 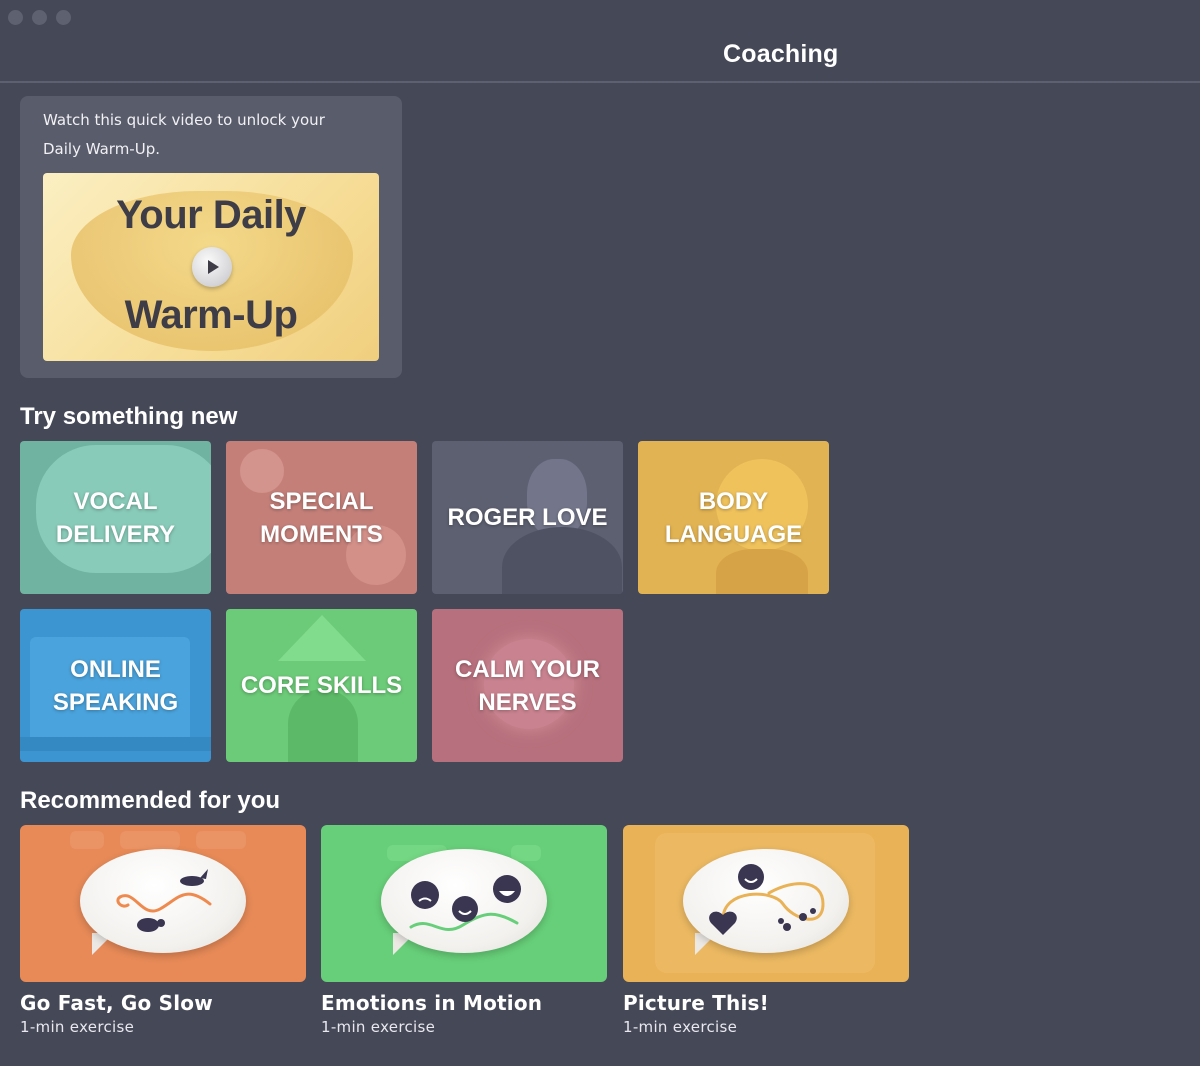 I want to click on play-icon, so click(x=212, y=267).